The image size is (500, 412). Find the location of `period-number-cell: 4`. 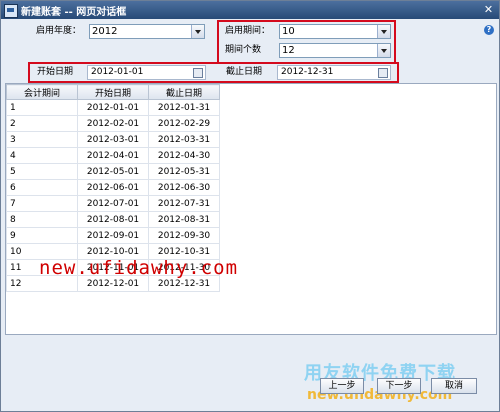

period-number-cell: 4 is located at coordinates (42, 155).